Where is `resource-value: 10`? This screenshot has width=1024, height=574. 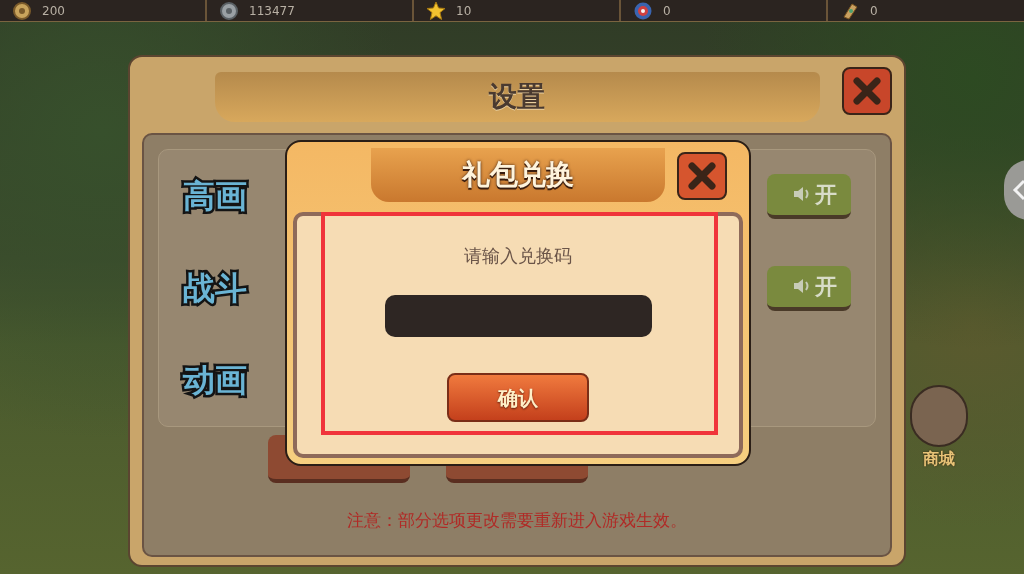
resource-value: 10 is located at coordinates (464, 11).